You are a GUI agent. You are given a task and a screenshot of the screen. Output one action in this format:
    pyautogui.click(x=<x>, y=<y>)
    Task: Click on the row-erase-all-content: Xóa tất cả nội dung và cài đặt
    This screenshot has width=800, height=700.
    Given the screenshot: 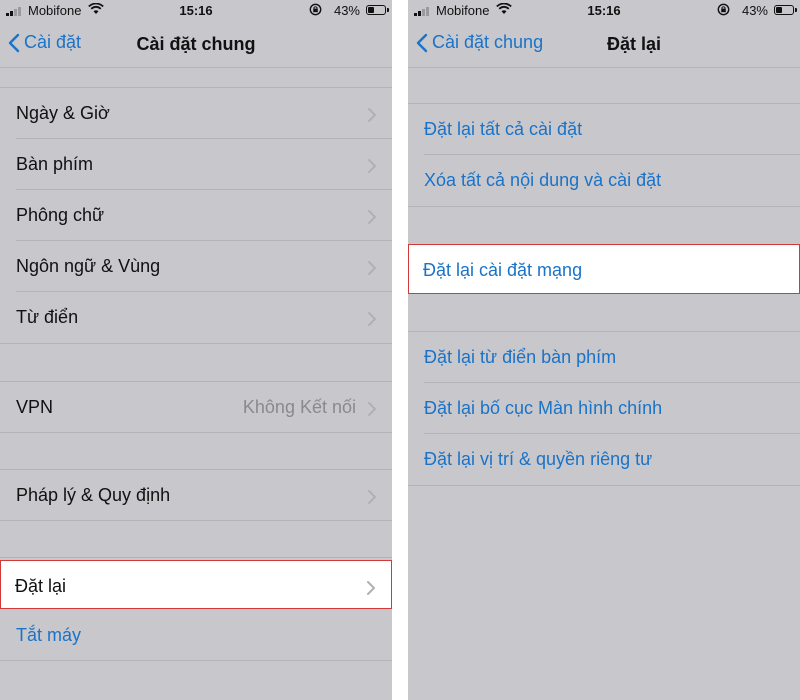 What is the action you would take?
    pyautogui.click(x=604, y=180)
    